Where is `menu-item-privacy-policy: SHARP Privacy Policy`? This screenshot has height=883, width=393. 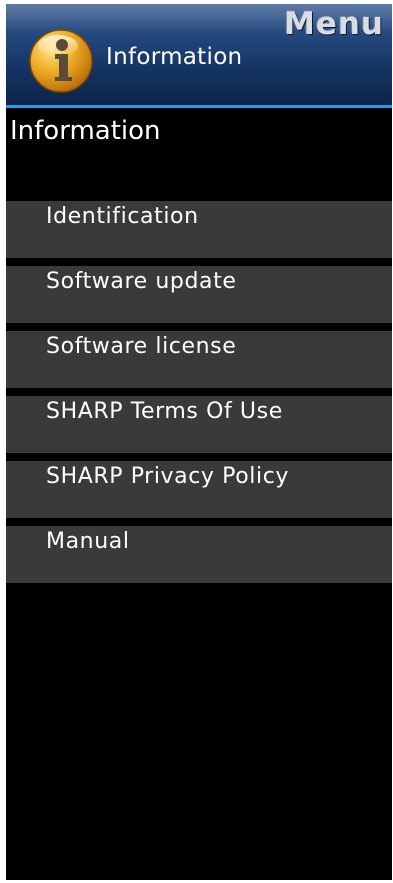 menu-item-privacy-policy: SHARP Privacy Policy is located at coordinates (199, 489).